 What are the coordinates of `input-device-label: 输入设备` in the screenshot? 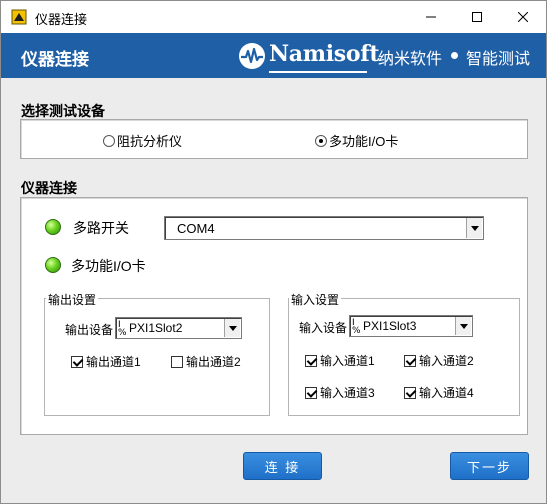 It's located at (323, 328).